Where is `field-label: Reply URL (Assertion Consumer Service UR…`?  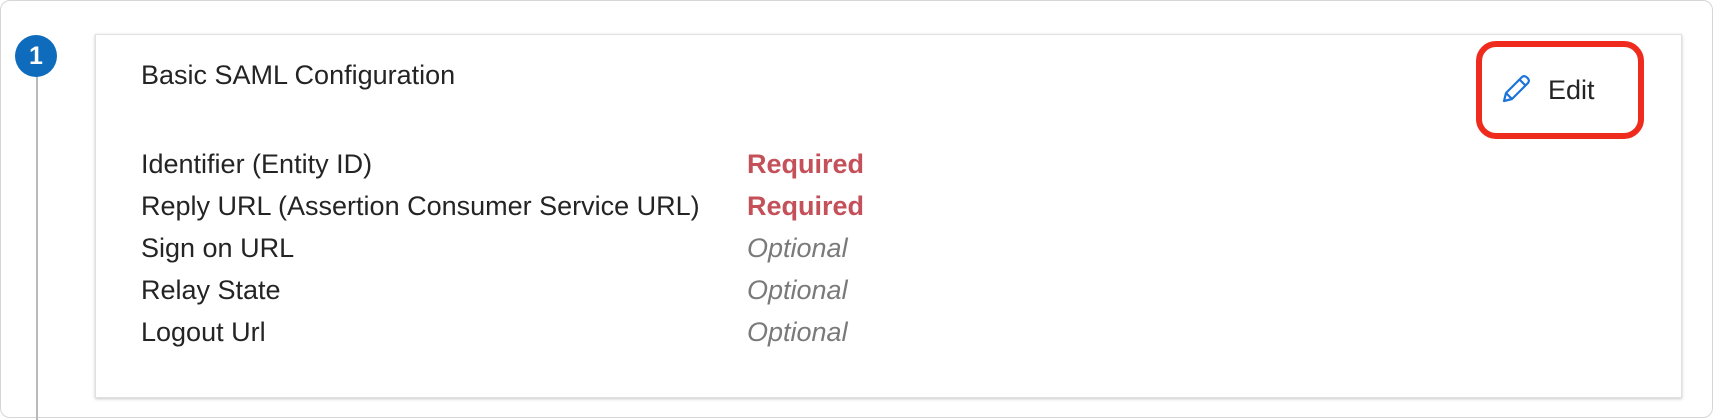 field-label: Reply URL (Assertion Consumer Service UR… is located at coordinates (420, 206).